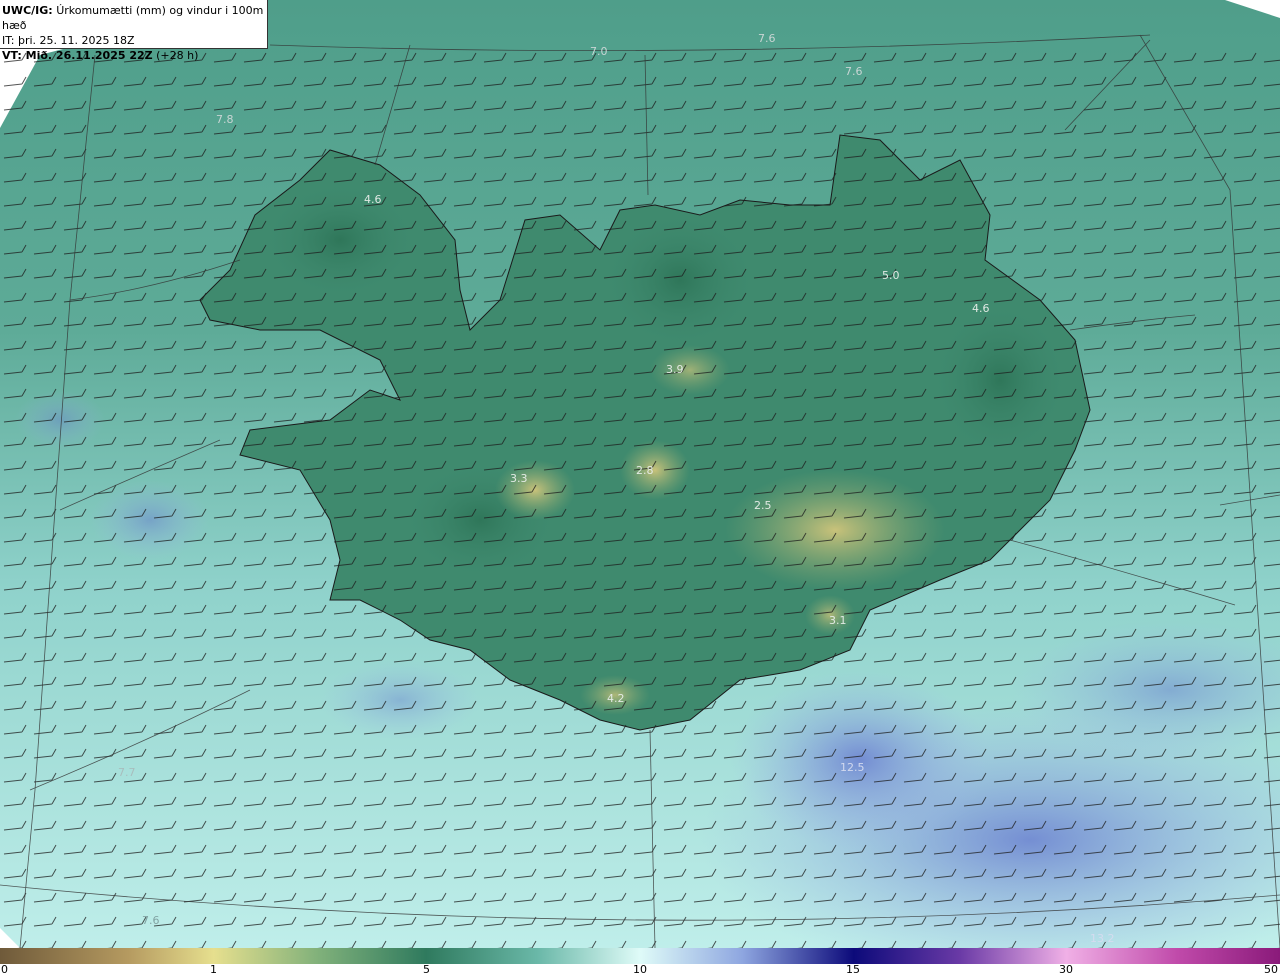 This screenshot has width=1280, height=978. I want to click on value-label: 3.1, so click(838, 620).